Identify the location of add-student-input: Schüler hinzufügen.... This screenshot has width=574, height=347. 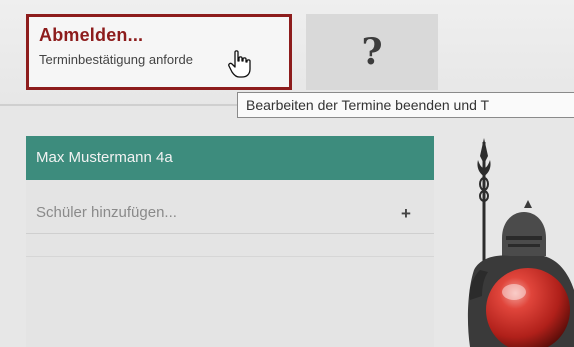
(106, 212).